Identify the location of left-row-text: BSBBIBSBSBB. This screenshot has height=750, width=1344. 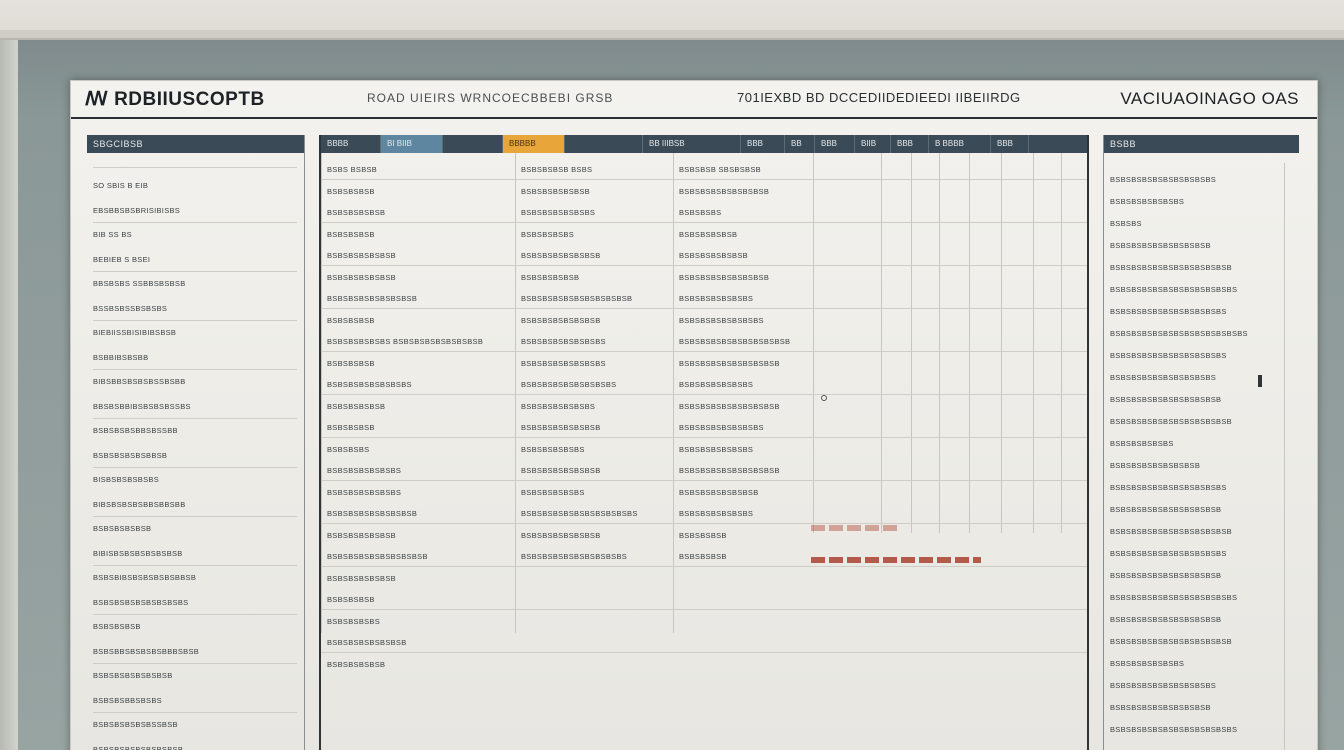
(121, 357).